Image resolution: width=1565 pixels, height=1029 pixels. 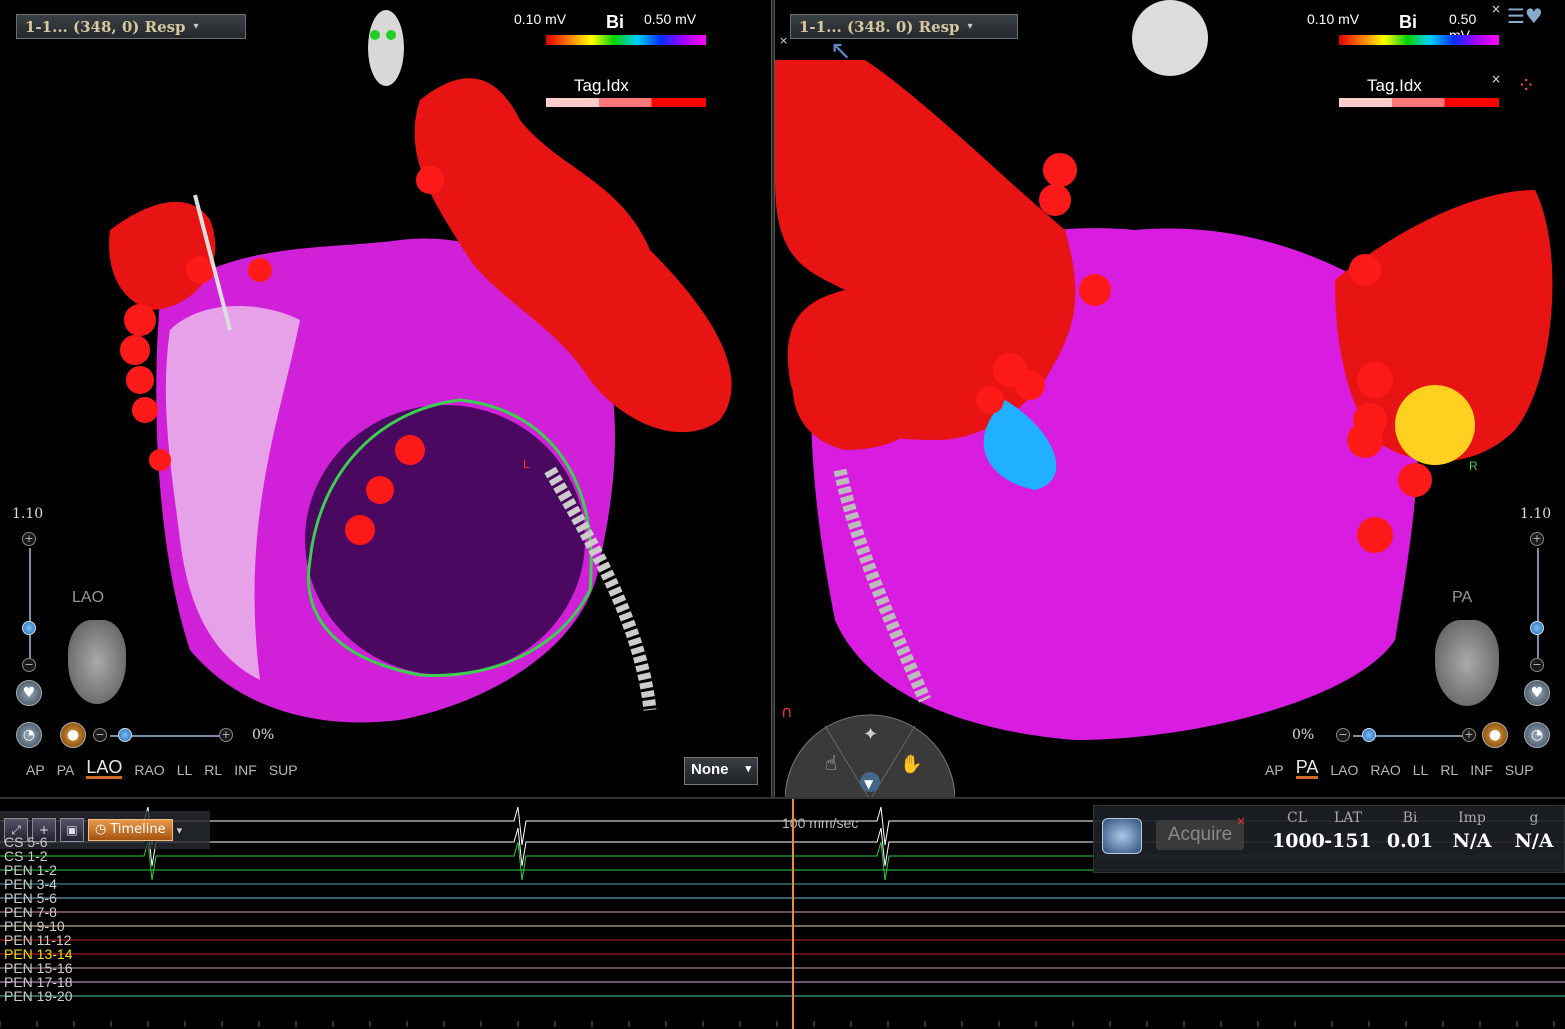 What do you see at coordinates (28, 514) in the screenshot?
I see `left-zoom-value: 1.10` at bounding box center [28, 514].